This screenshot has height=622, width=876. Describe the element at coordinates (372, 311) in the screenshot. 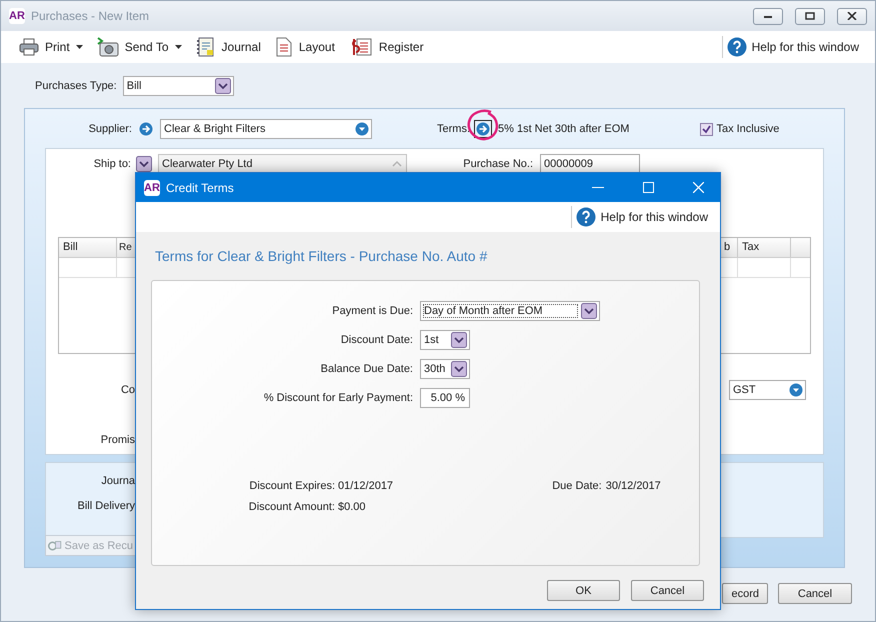

I see `field-label: Payment is Due:` at that location.